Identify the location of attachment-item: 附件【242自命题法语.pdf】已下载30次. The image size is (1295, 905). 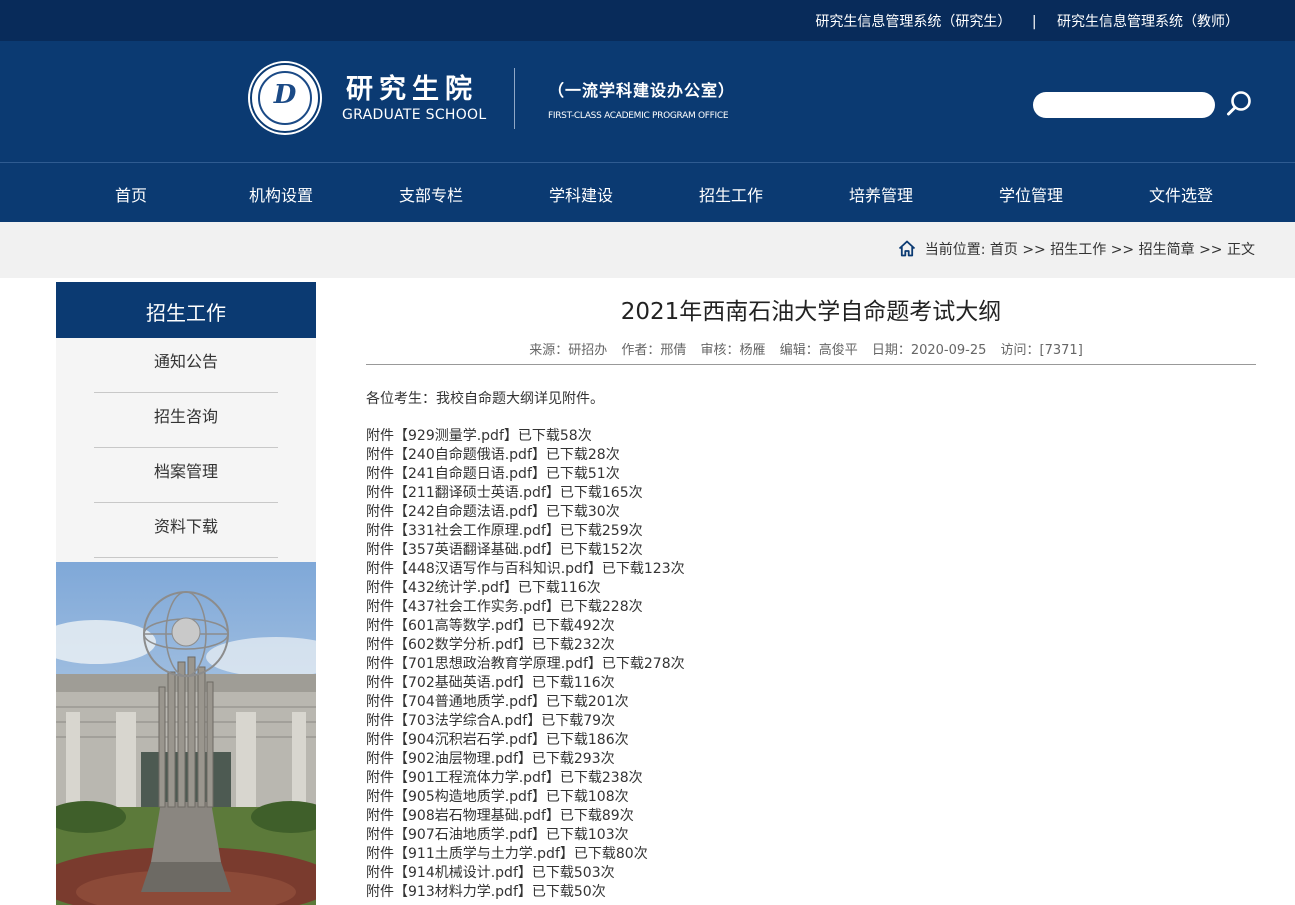
(525, 512).